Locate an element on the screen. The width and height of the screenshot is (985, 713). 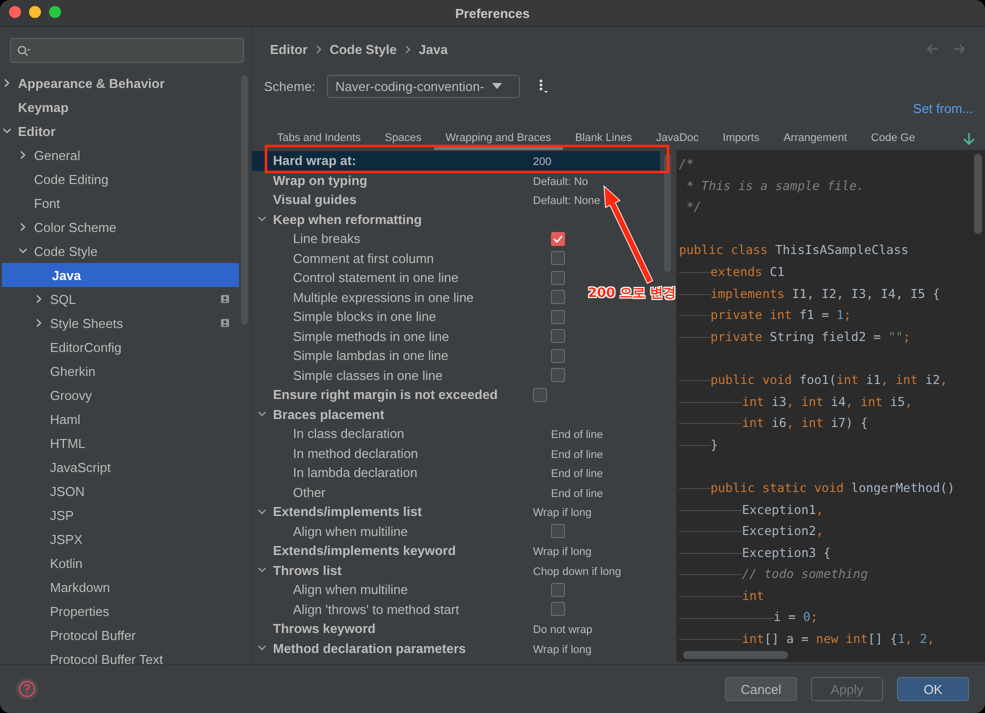
back-arrow-icon is located at coordinates (933, 49).